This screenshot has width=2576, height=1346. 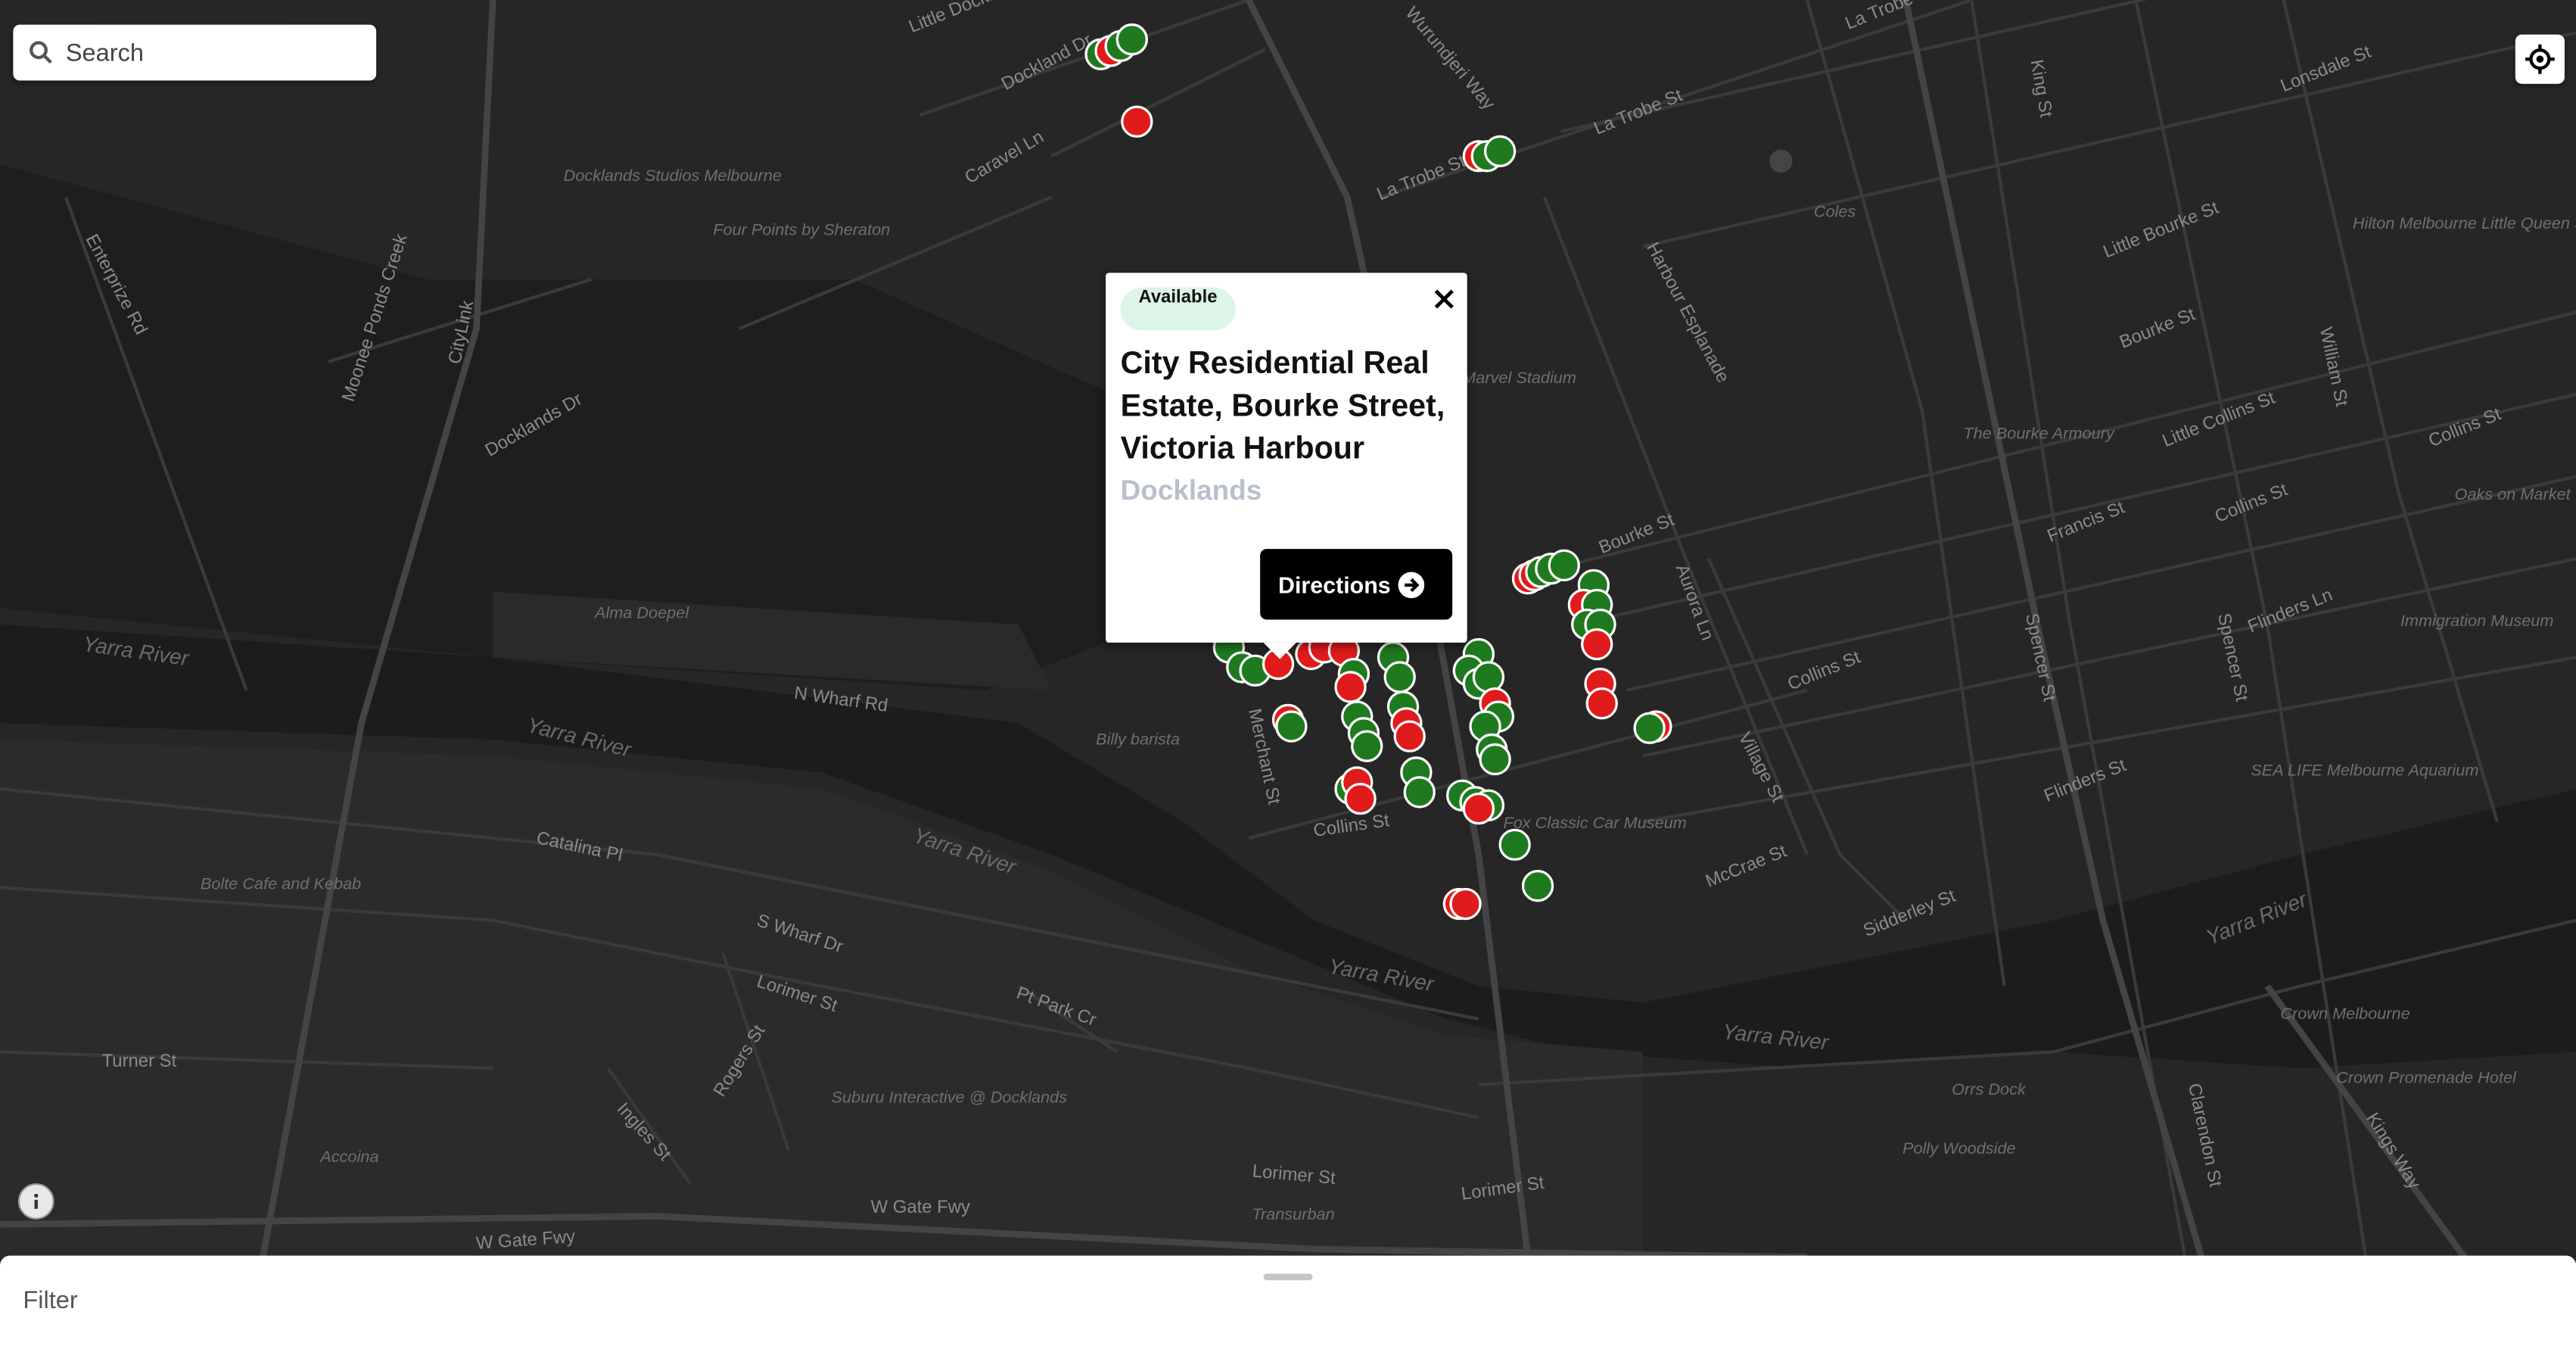 I want to click on map-label: SEA LIFE Melbourne Aquarium, so click(x=2364, y=770).